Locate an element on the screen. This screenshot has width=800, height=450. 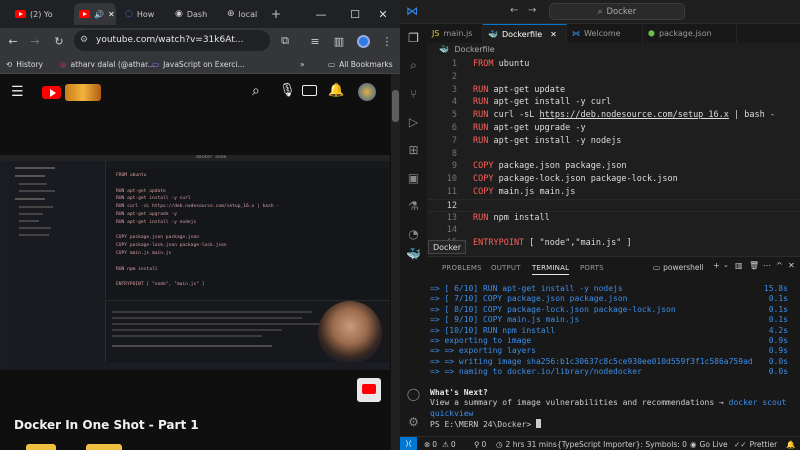
speaker-icon: 🔊 is located at coordinates (99, 14).